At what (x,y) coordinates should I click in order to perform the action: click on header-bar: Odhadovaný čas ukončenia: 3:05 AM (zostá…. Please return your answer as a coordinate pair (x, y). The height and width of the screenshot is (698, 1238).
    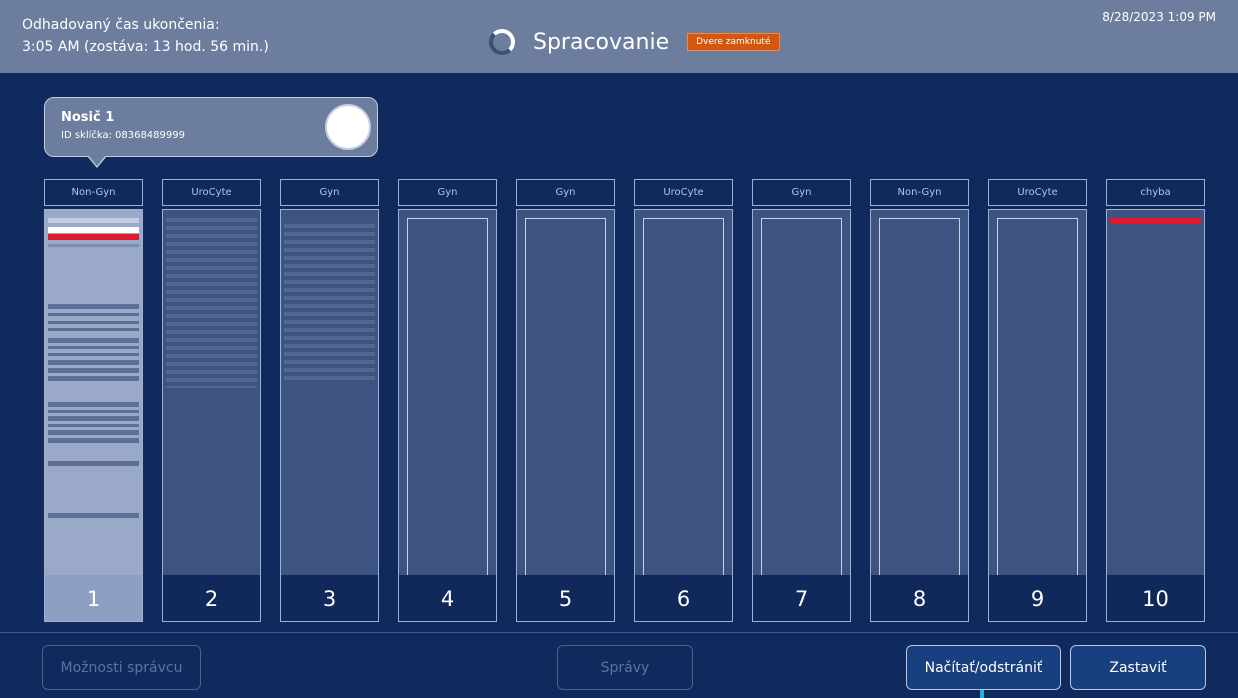
    Looking at the image, I should click on (619, 36).